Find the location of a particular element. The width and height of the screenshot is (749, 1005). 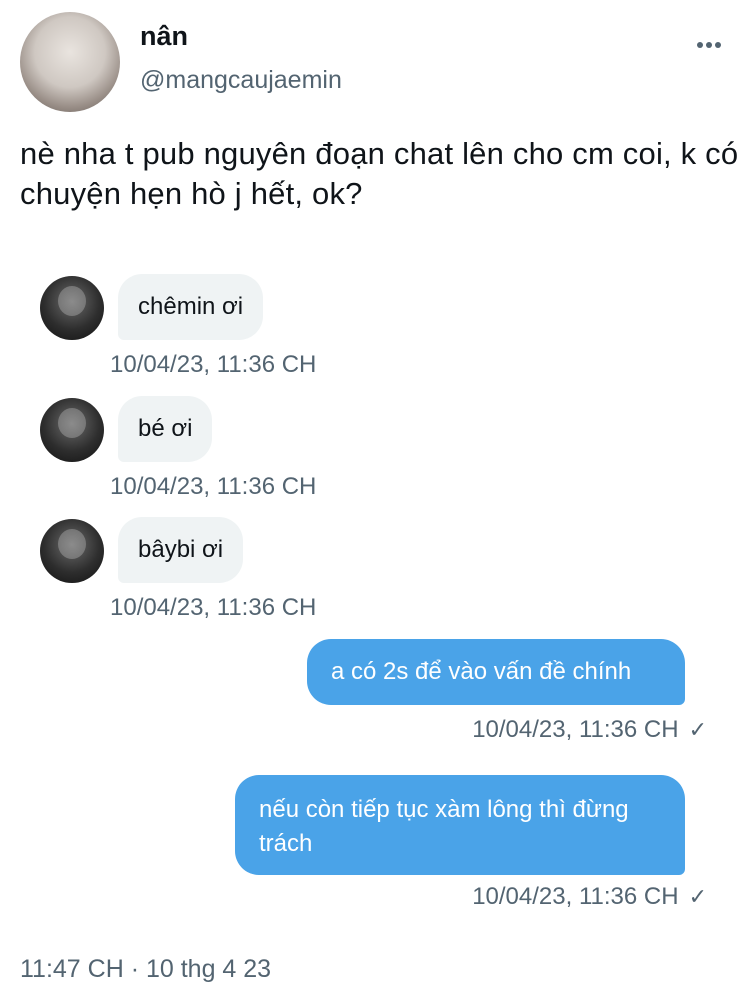

author-handle: @mangcaujaemin is located at coordinates (241, 80).